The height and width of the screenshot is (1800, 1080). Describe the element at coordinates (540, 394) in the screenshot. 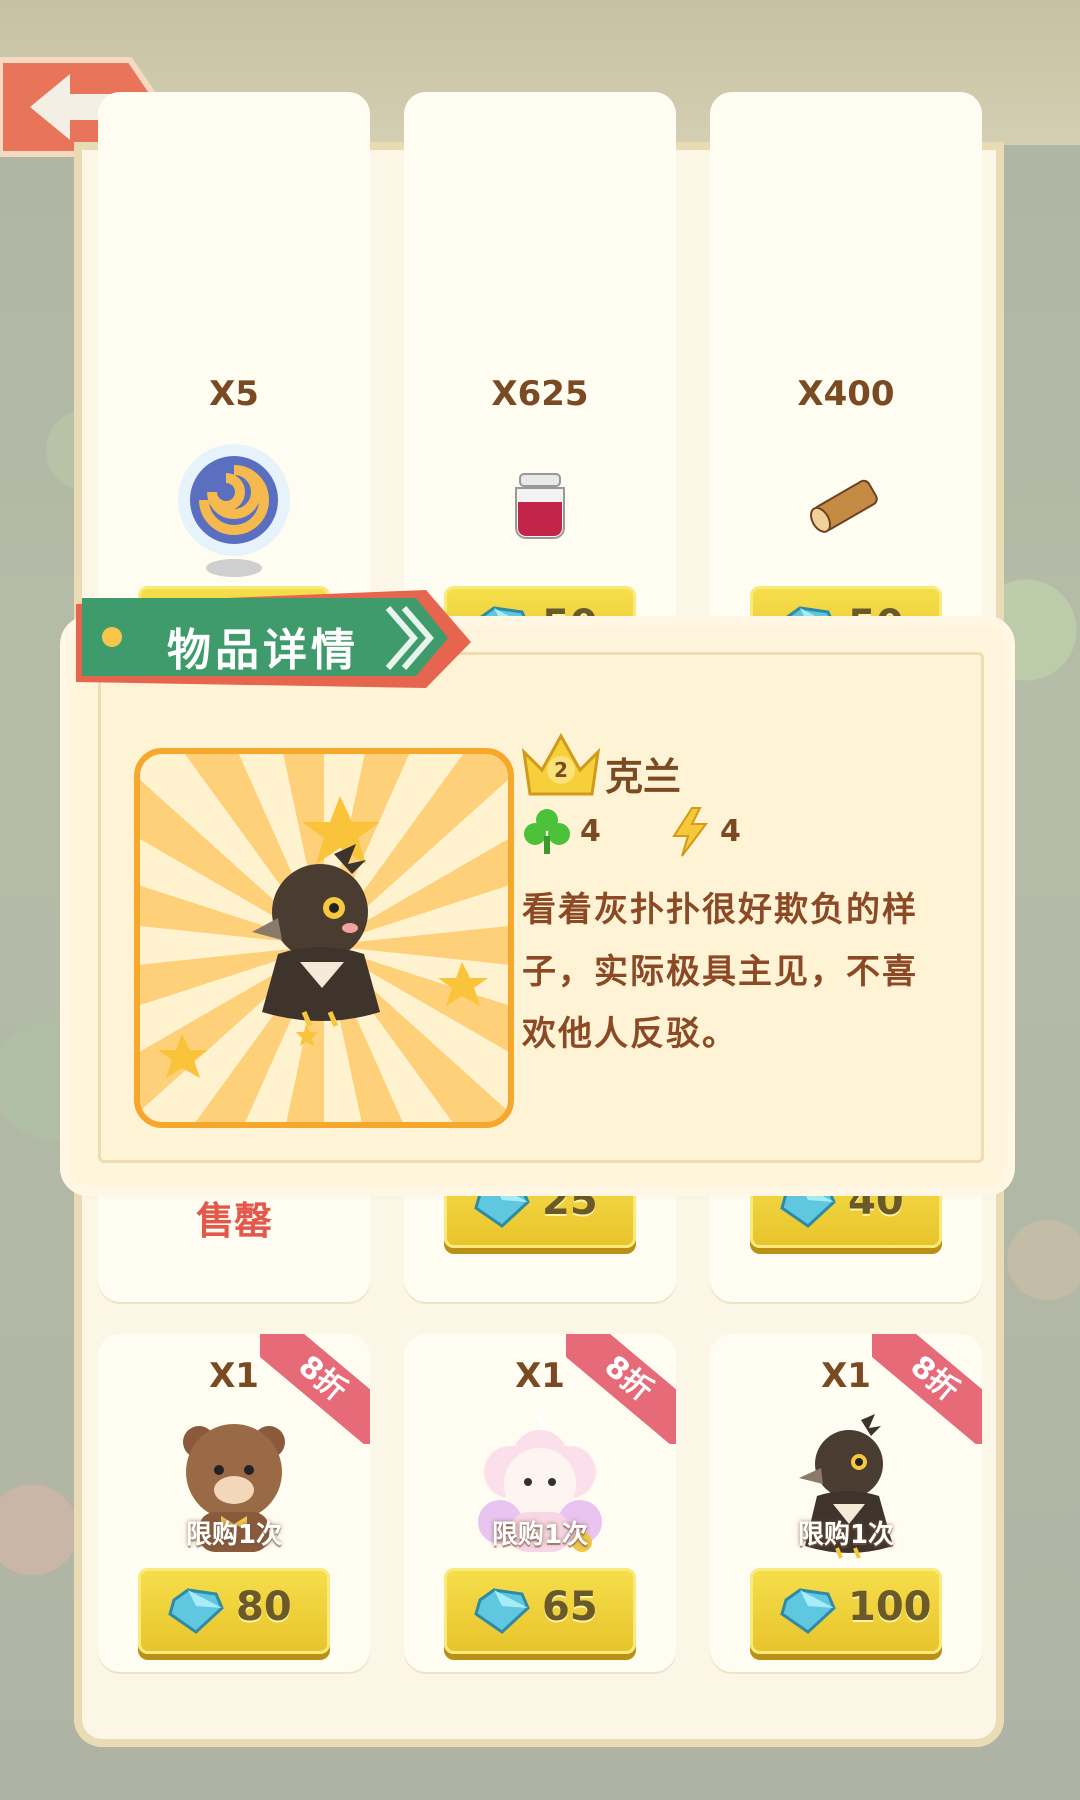

I see `item-quantity: X625` at that location.